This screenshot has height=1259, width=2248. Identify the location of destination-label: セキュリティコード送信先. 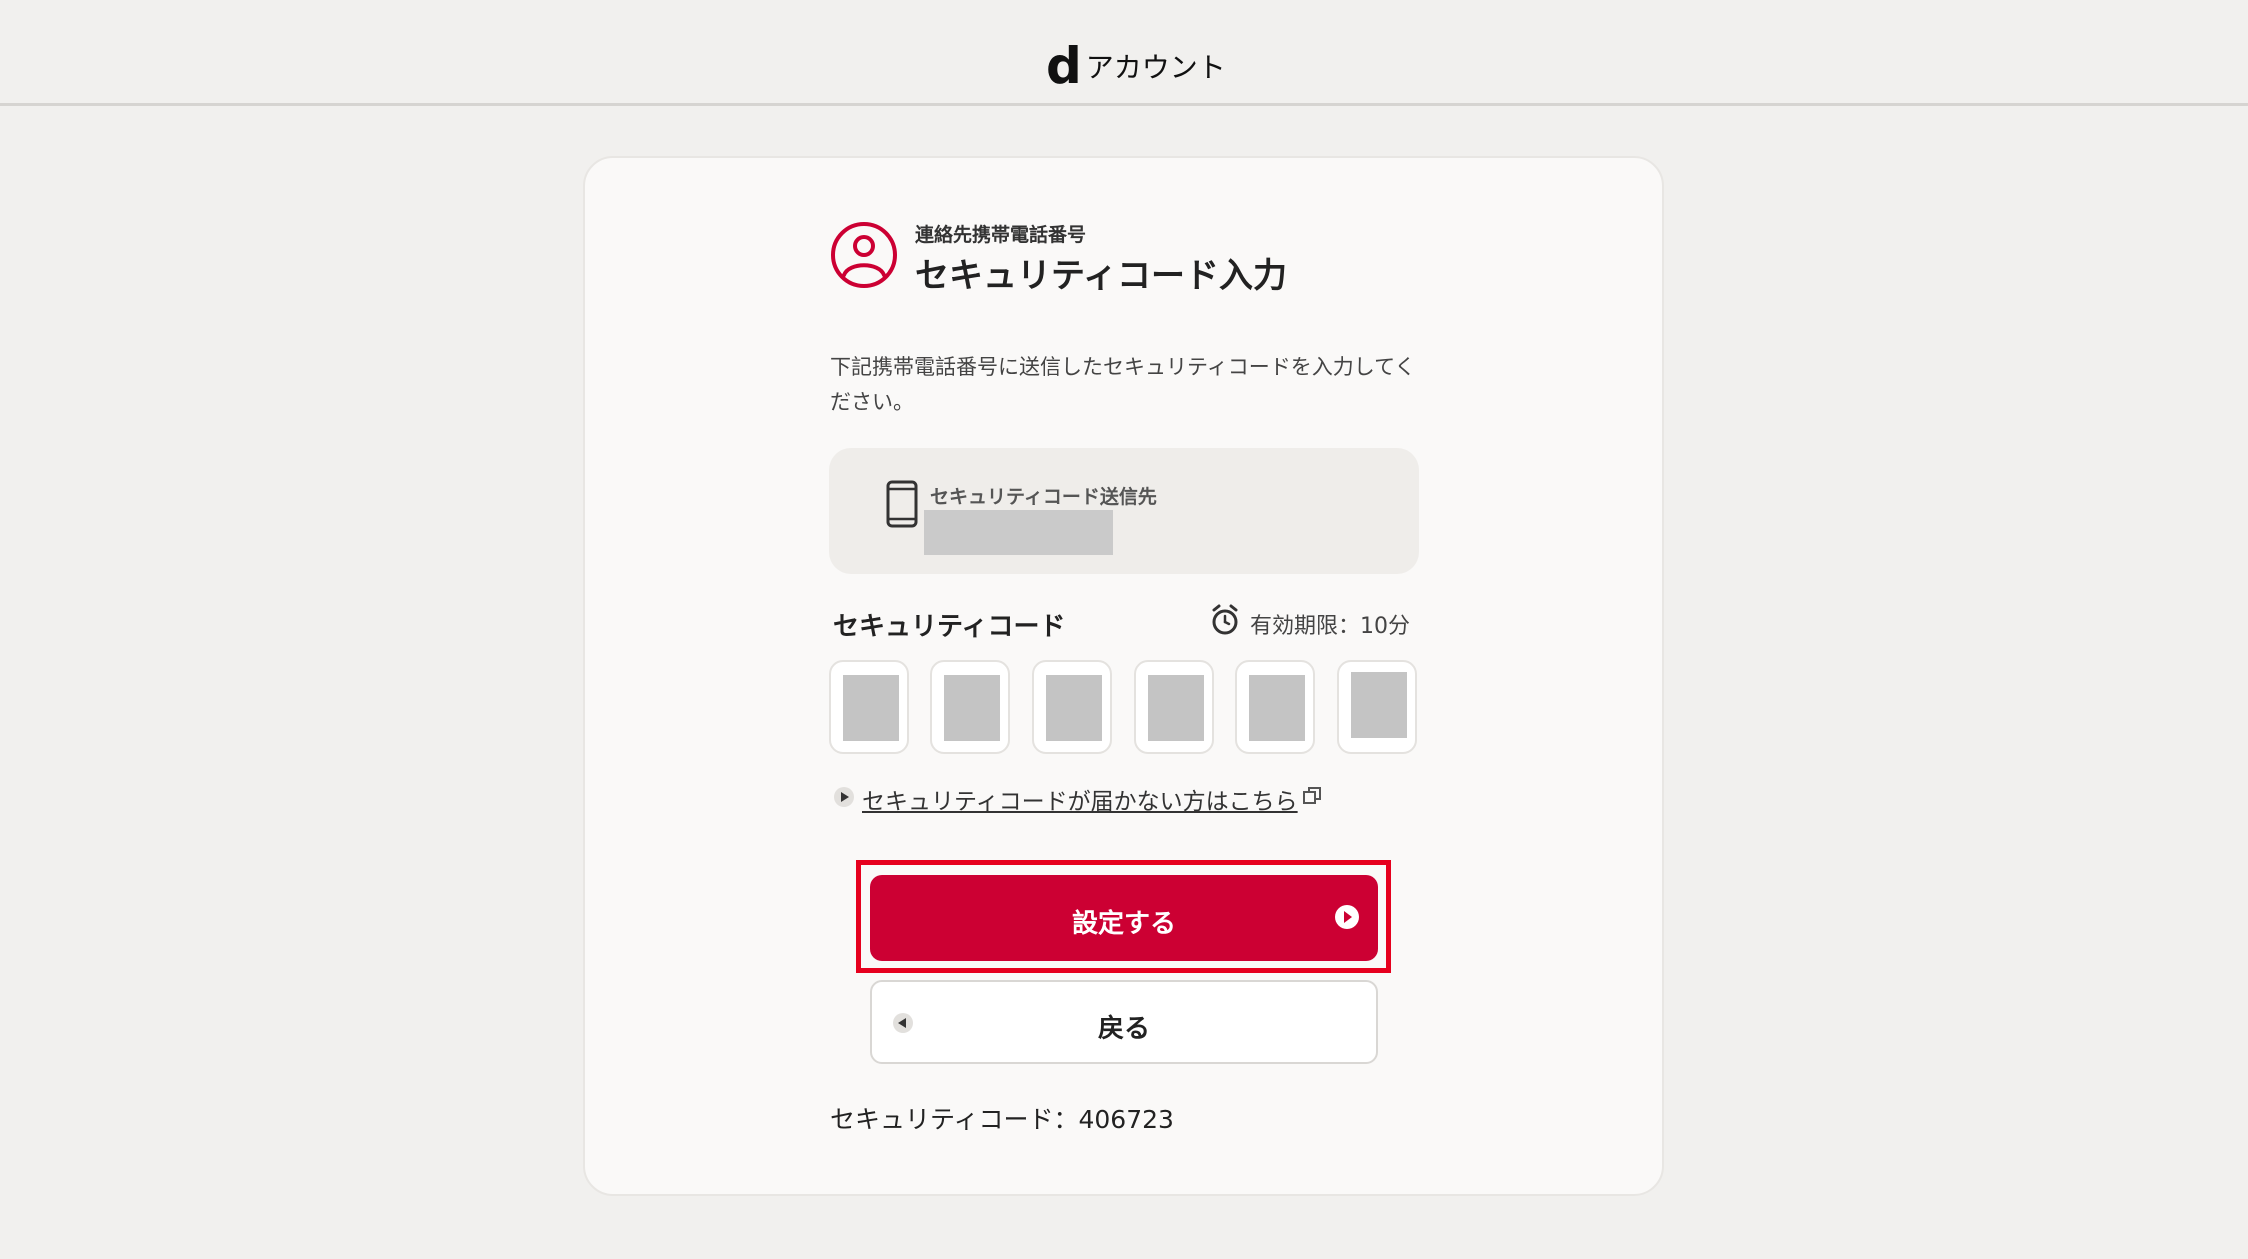
(1043, 497).